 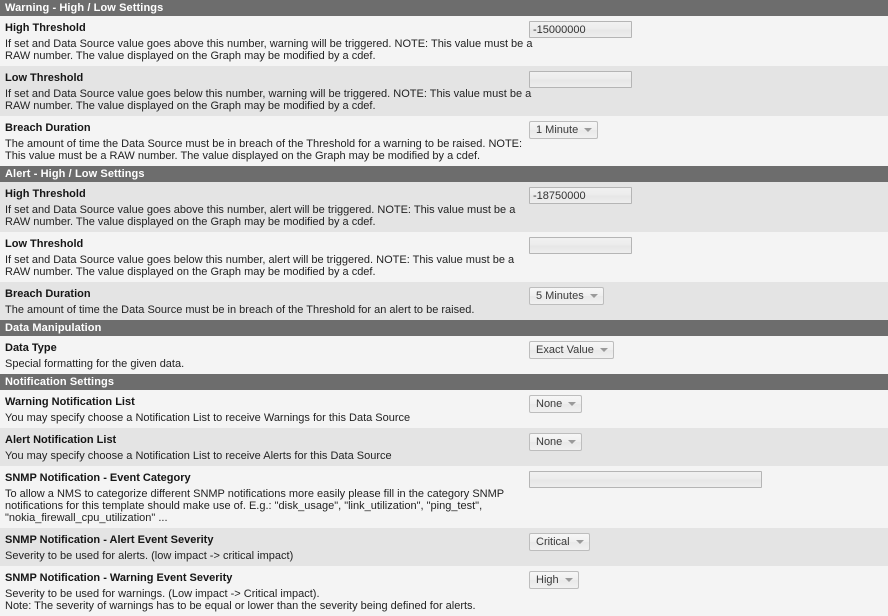 What do you see at coordinates (553, 542) in the screenshot?
I see `snmp-alert-event-severity-value: Critical` at bounding box center [553, 542].